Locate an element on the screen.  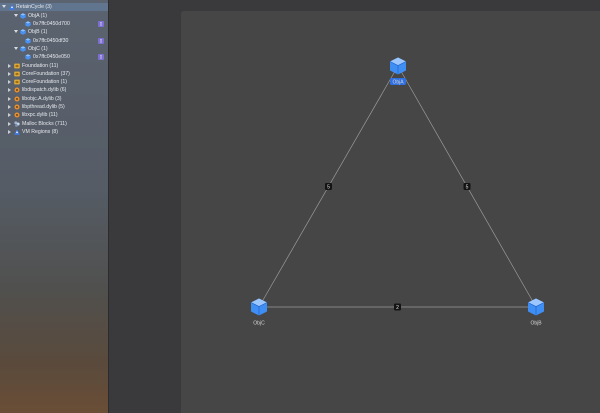
graph-node-objb: ObjB is located at coordinates (536, 312).